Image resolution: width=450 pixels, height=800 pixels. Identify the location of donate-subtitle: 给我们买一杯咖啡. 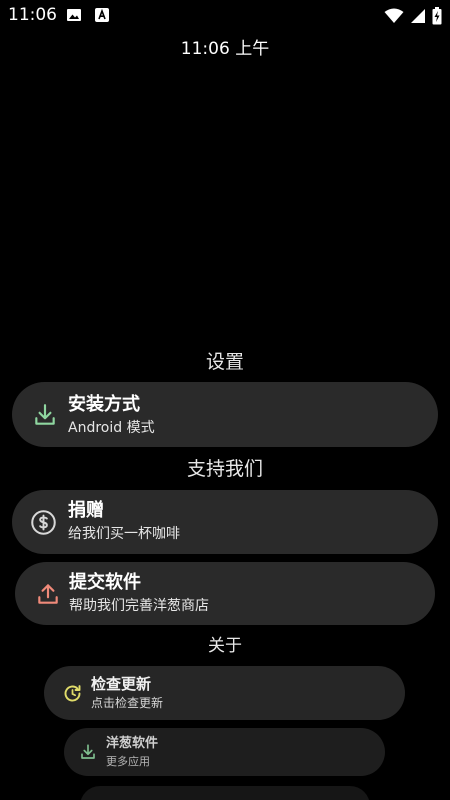
(124, 534).